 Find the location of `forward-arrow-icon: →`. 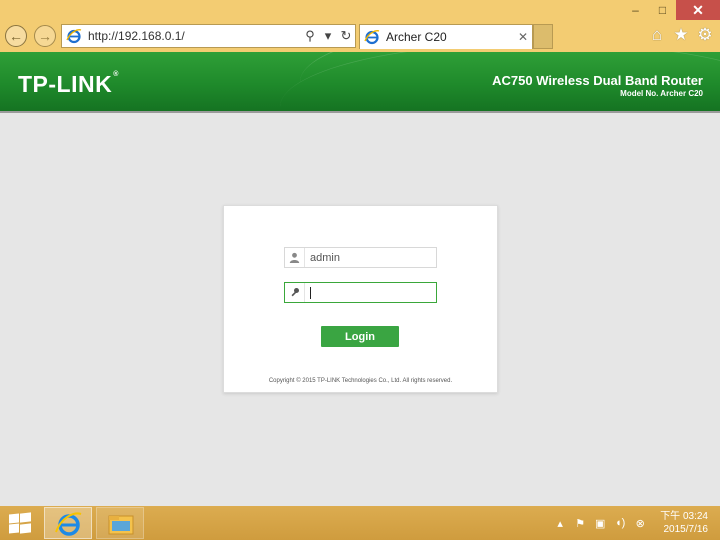

forward-arrow-icon: → is located at coordinates (45, 36).